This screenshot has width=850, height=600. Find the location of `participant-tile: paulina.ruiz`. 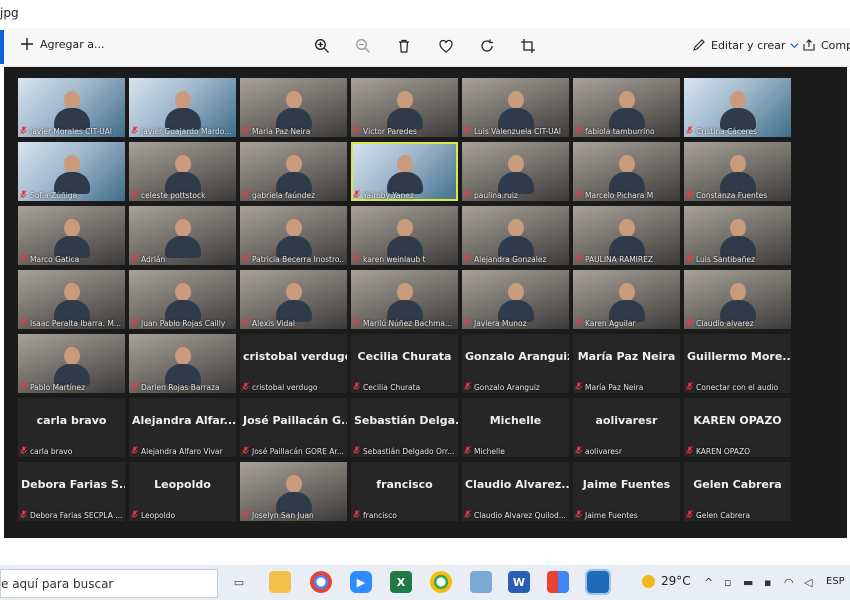

participant-tile: paulina.ruiz is located at coordinates (515, 171).